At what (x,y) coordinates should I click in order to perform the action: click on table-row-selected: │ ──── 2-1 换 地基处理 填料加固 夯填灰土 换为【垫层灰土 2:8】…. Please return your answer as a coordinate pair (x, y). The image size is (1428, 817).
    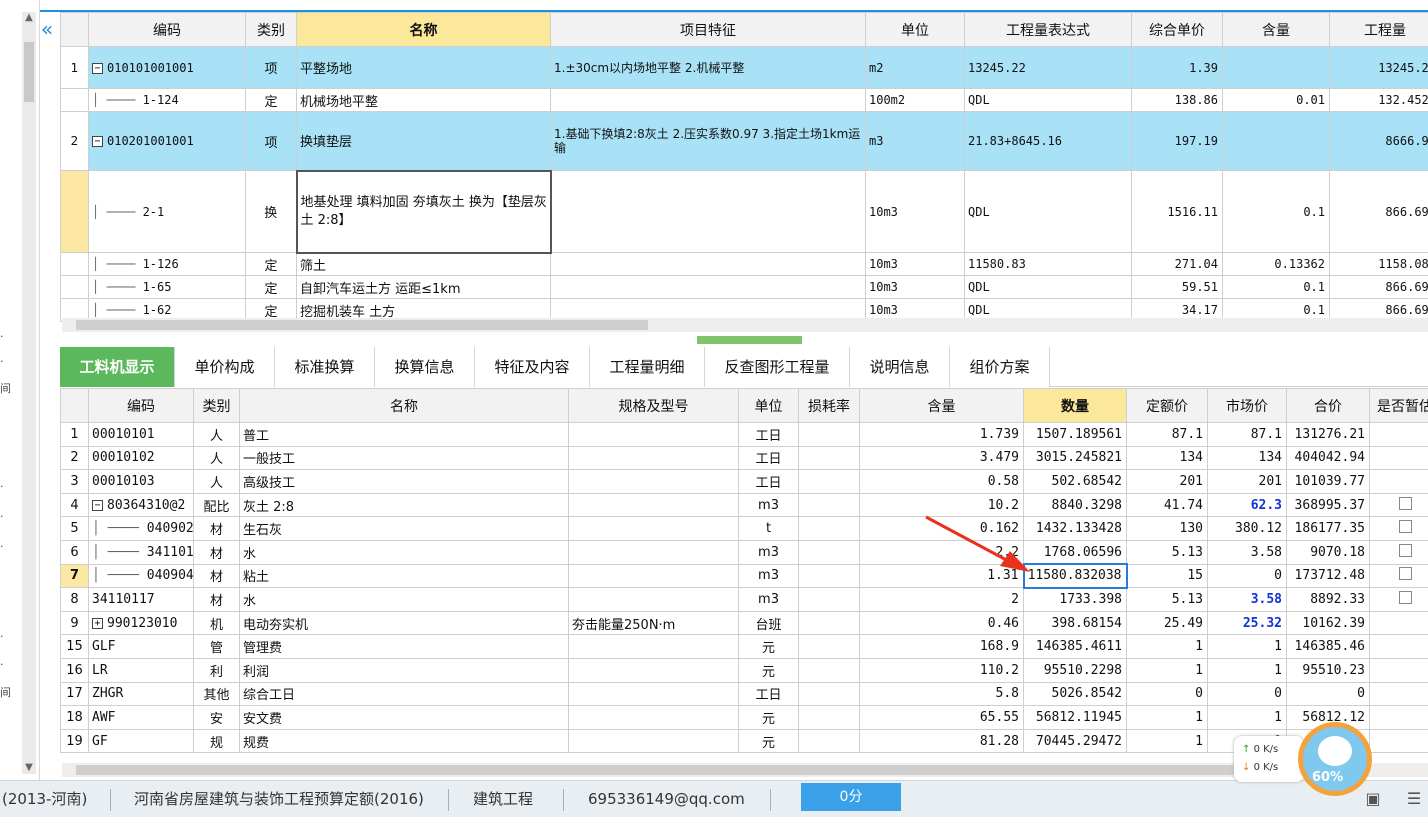
    Looking at the image, I should click on (744, 211).